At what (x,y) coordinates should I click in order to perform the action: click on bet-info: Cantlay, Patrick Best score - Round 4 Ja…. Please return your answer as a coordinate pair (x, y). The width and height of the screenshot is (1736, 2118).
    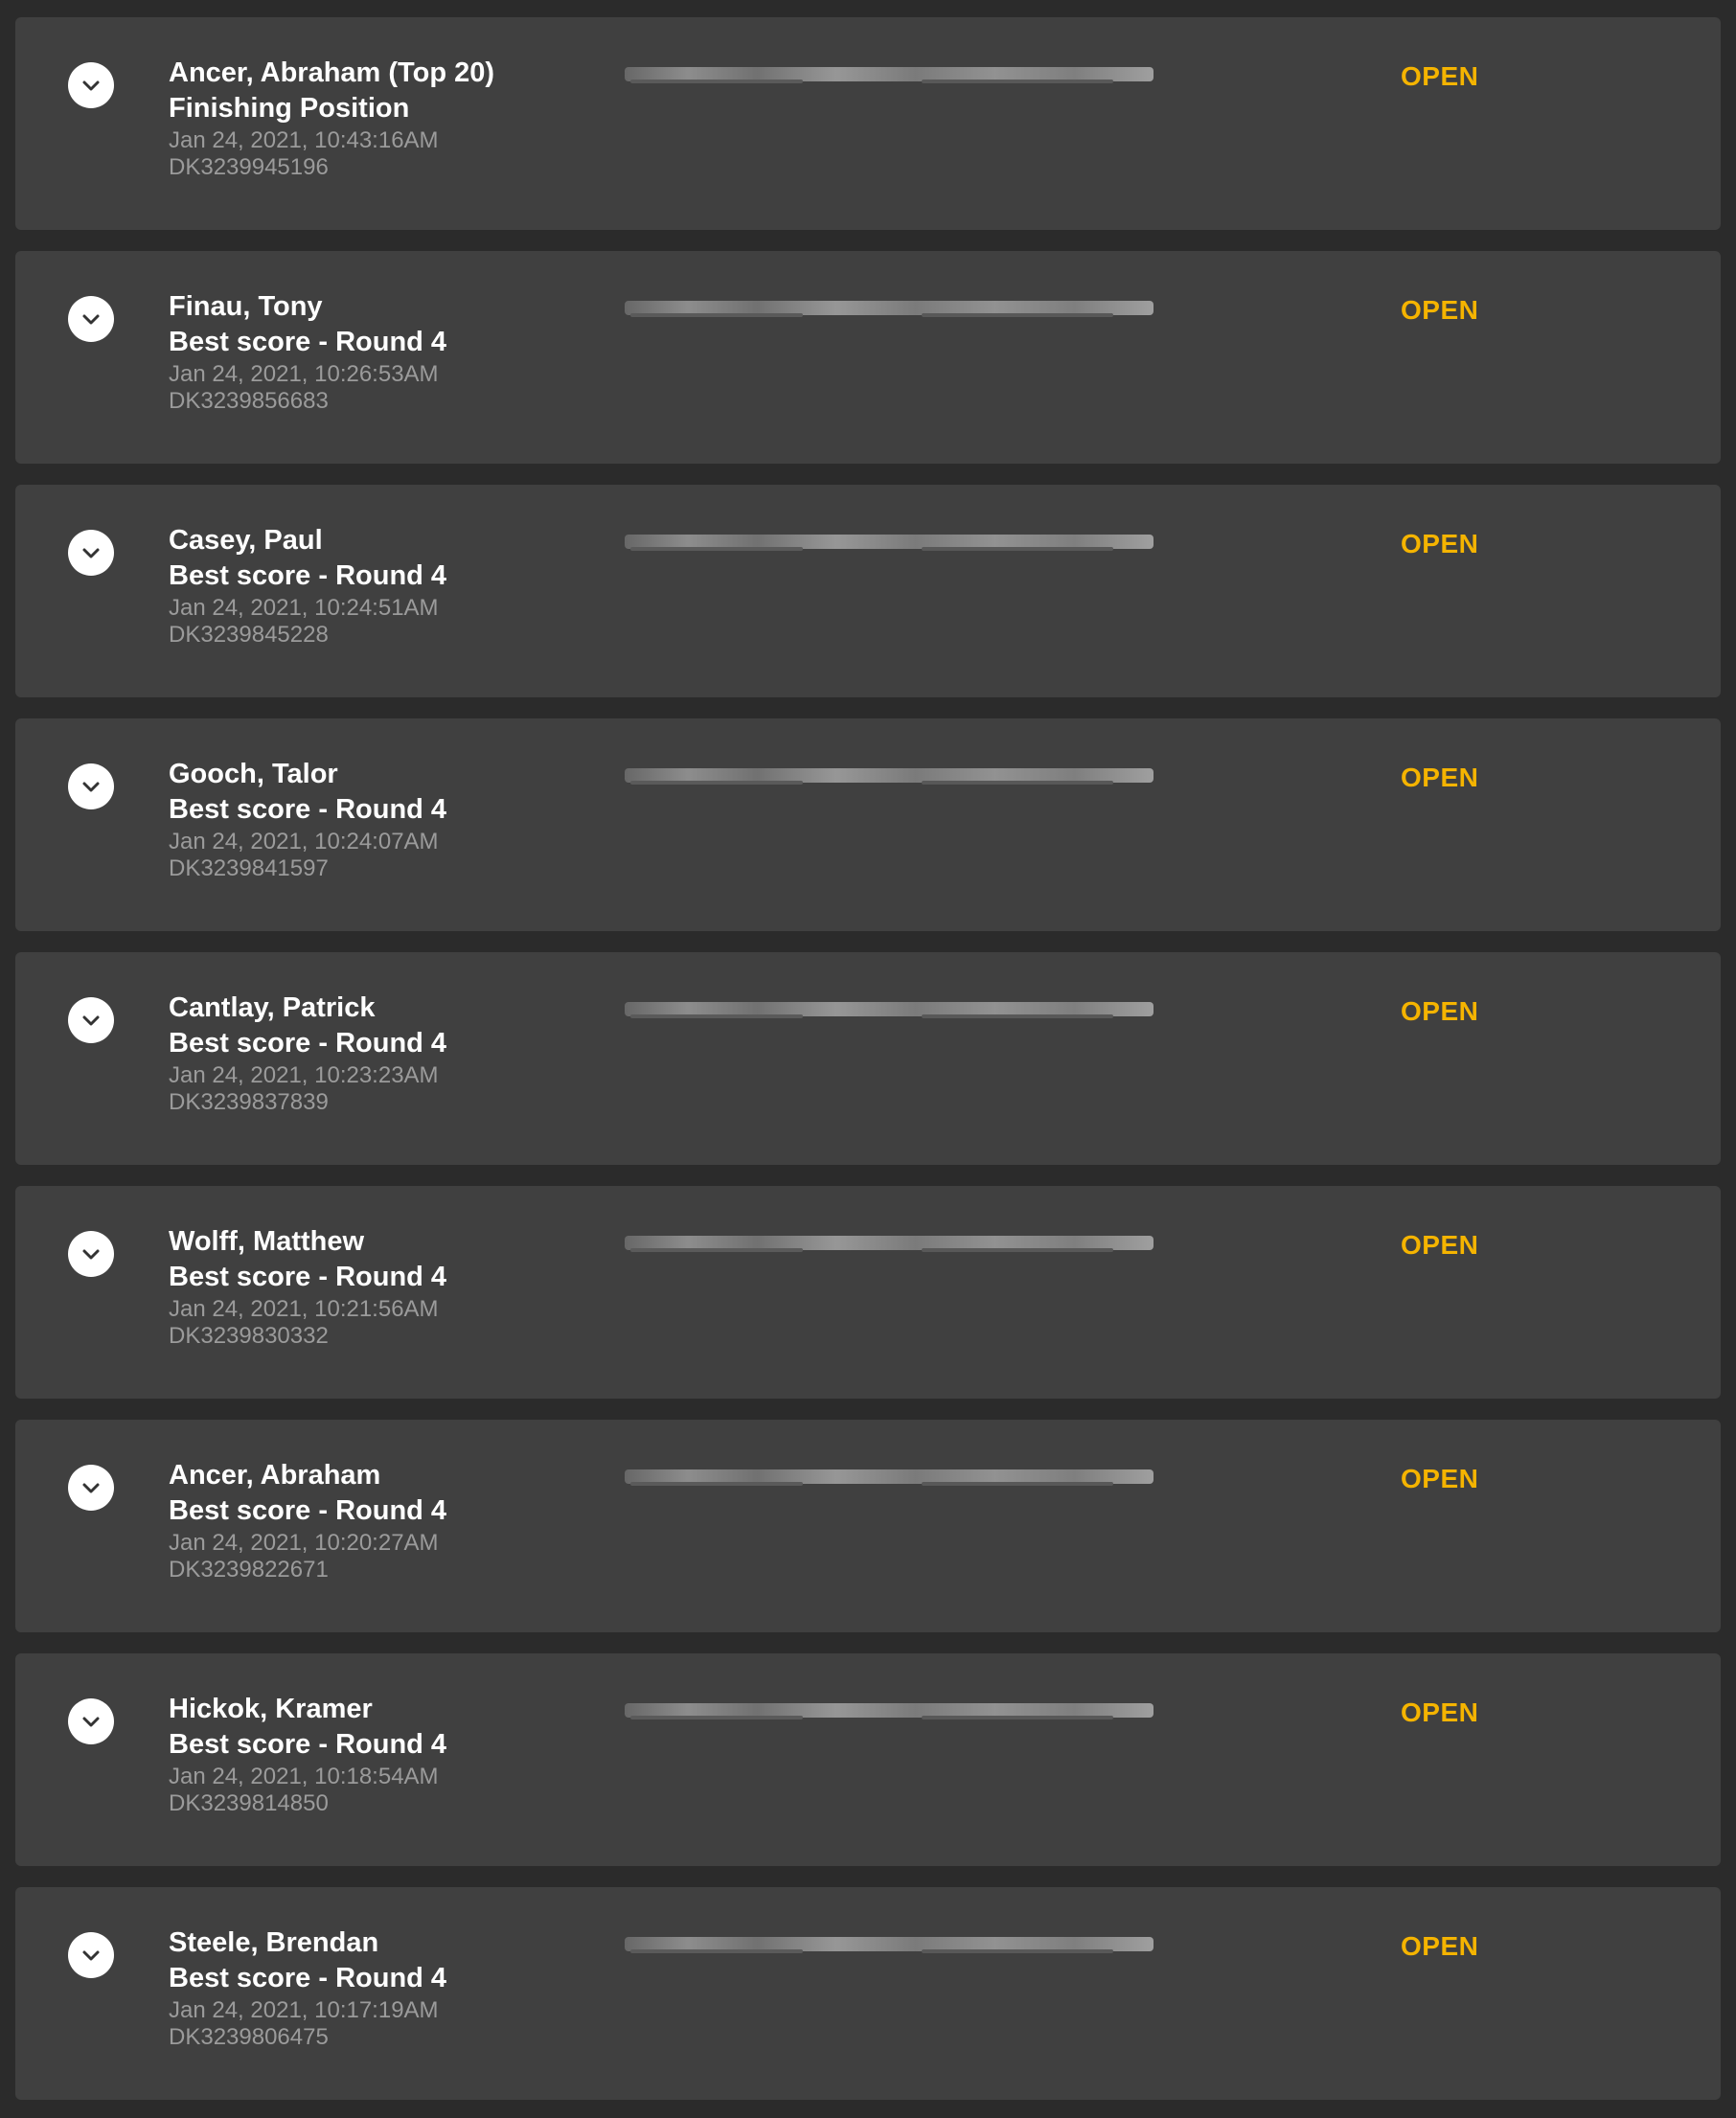
    Looking at the image, I should click on (389, 1053).